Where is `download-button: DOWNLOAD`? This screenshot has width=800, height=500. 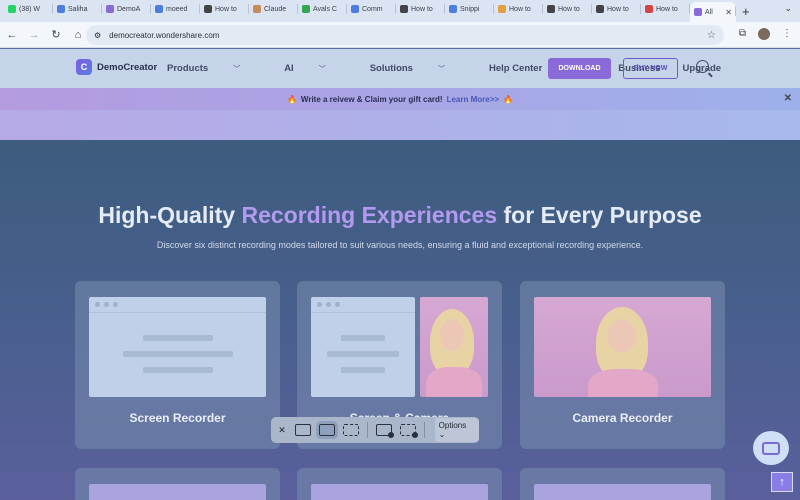 download-button: DOWNLOAD is located at coordinates (579, 68).